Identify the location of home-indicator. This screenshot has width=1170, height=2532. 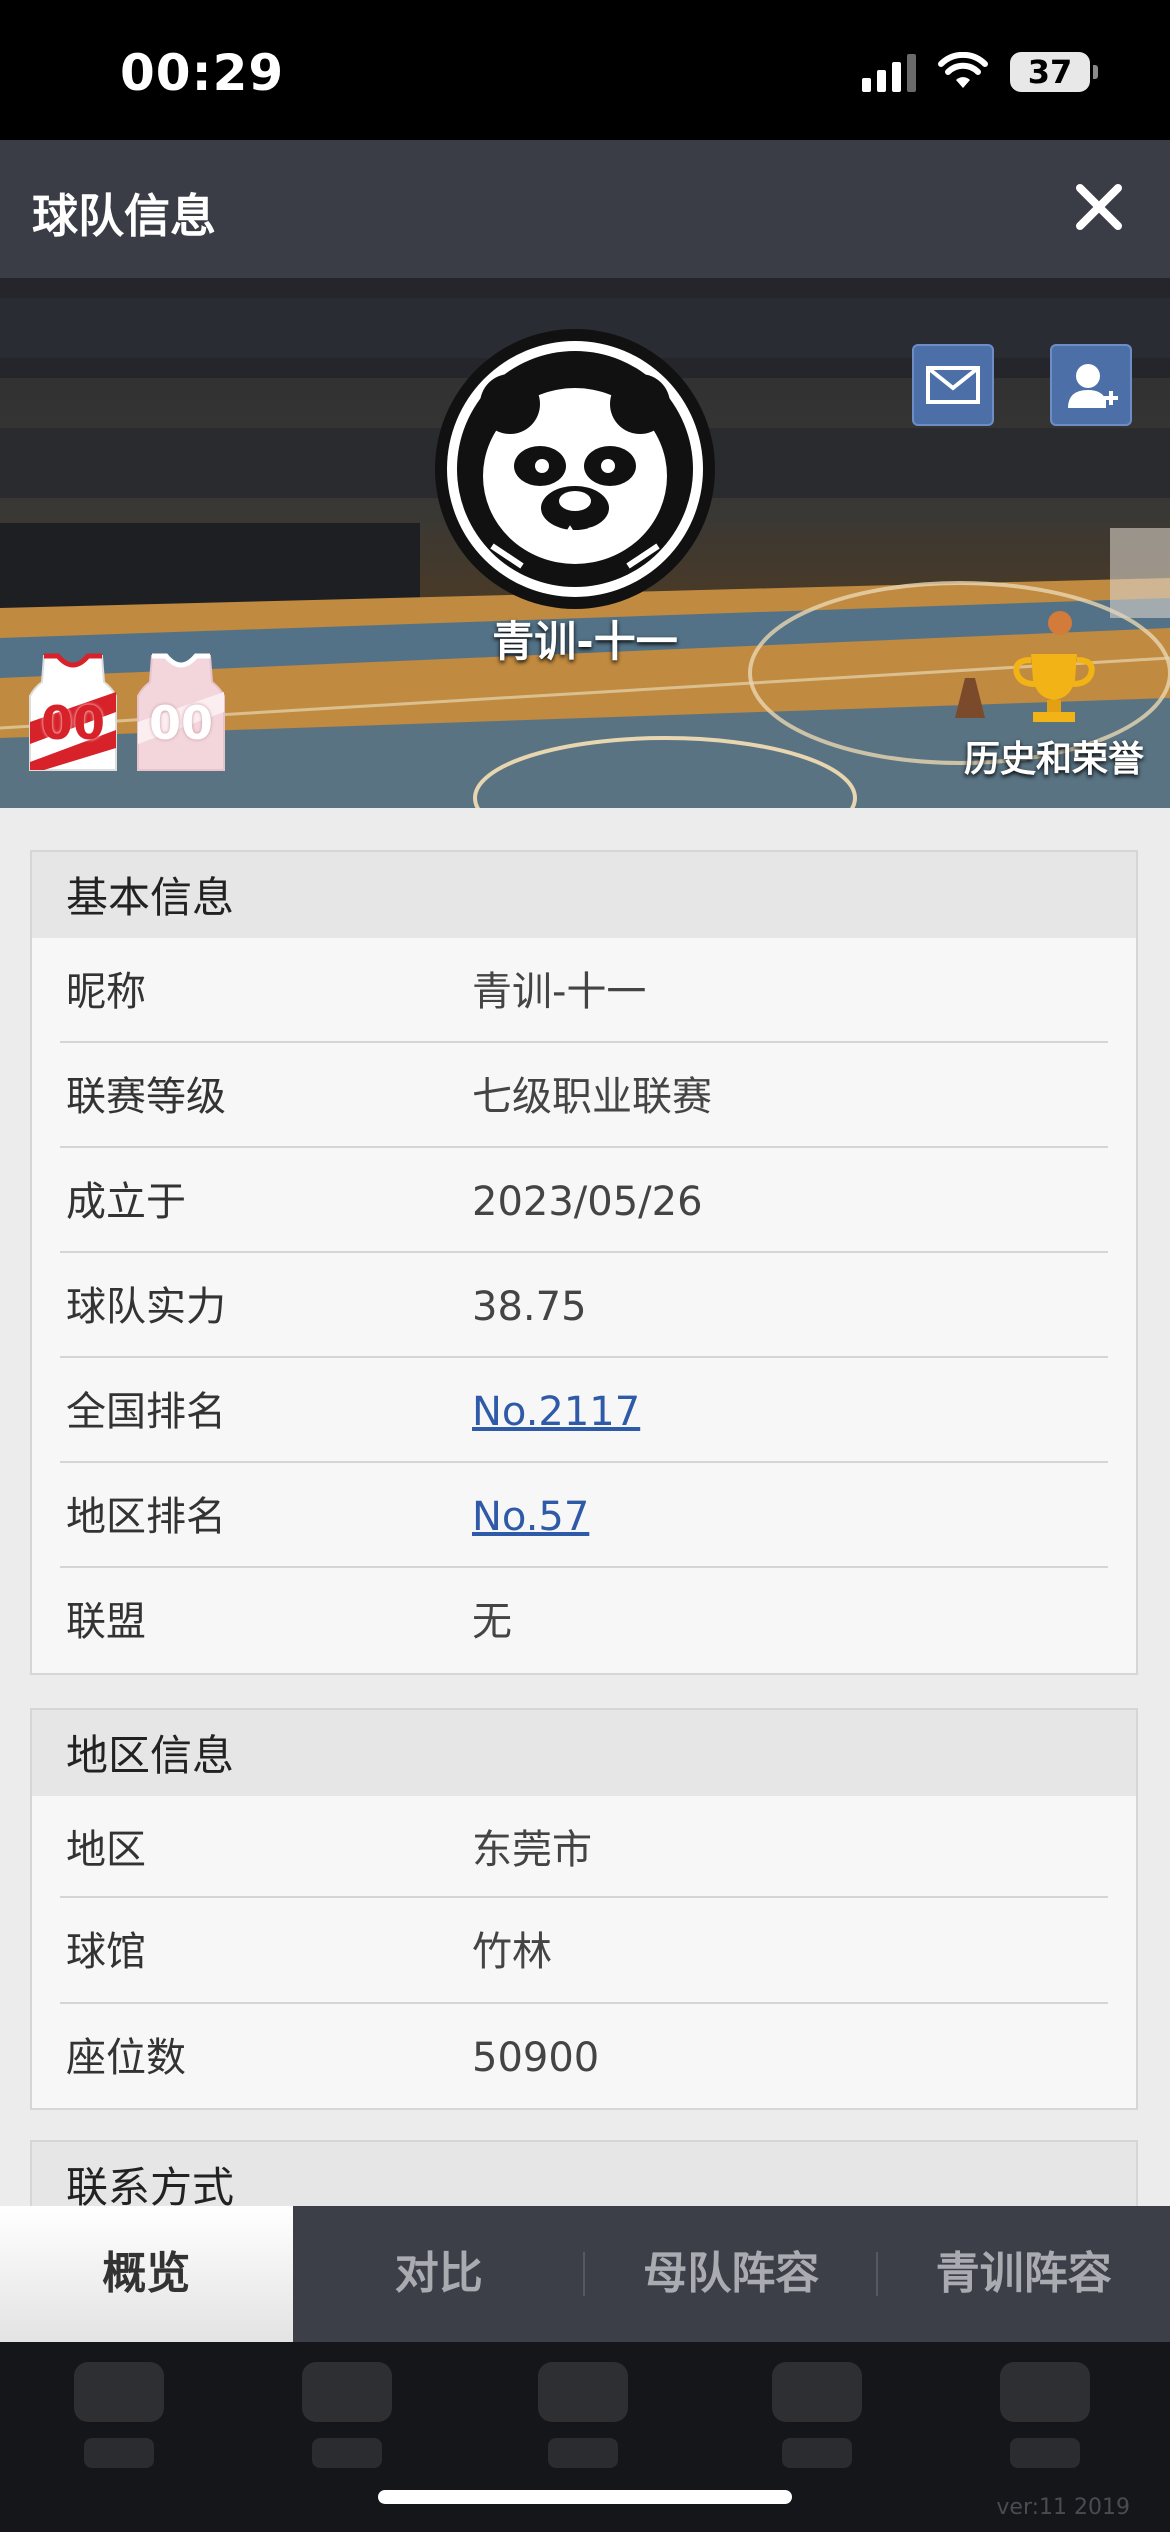
(585, 2497).